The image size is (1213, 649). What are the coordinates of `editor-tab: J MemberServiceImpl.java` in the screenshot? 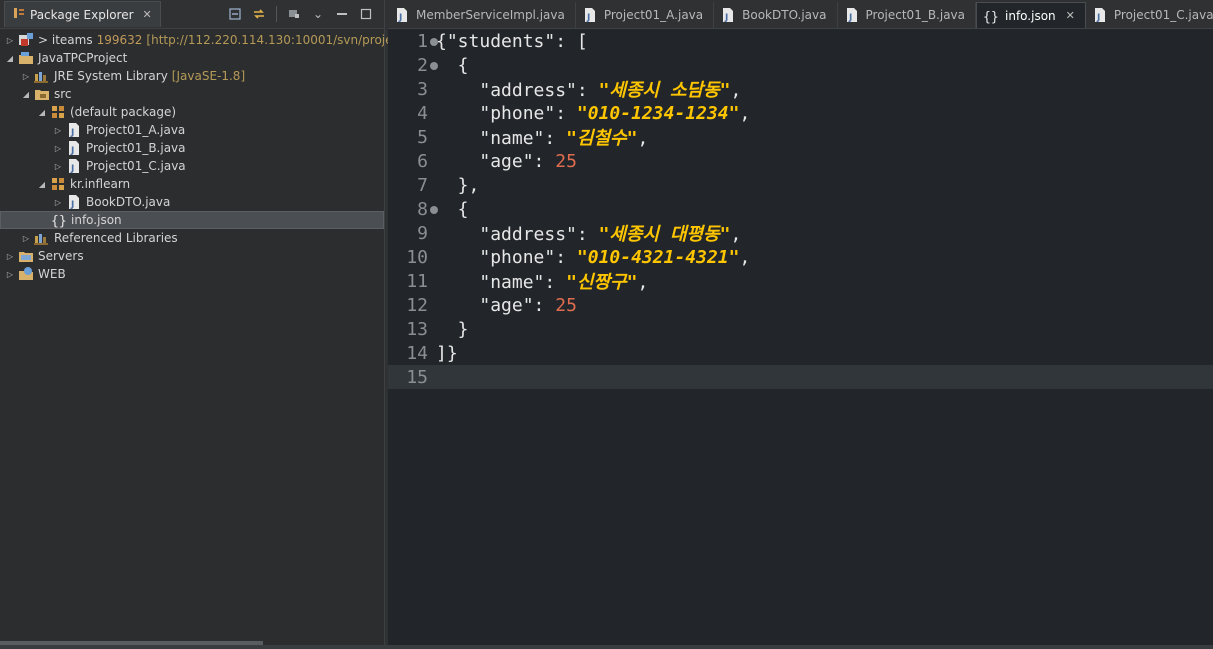 It's located at (482, 15).